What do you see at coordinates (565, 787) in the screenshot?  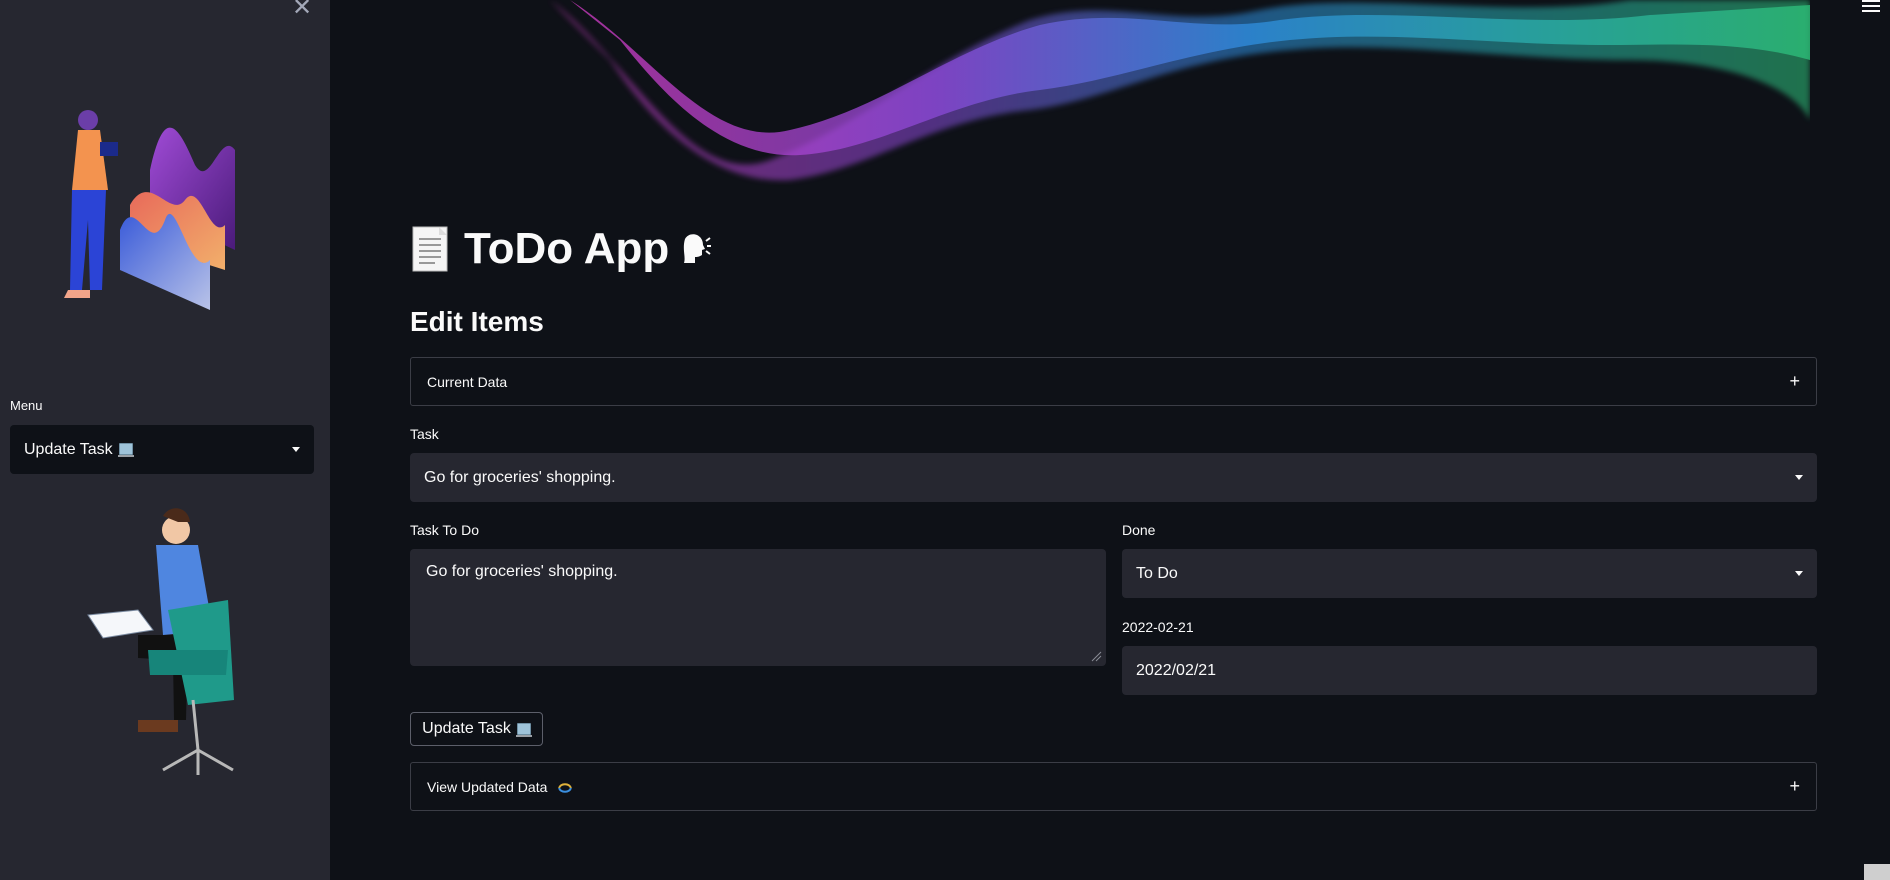 I see `cycle-icon` at bounding box center [565, 787].